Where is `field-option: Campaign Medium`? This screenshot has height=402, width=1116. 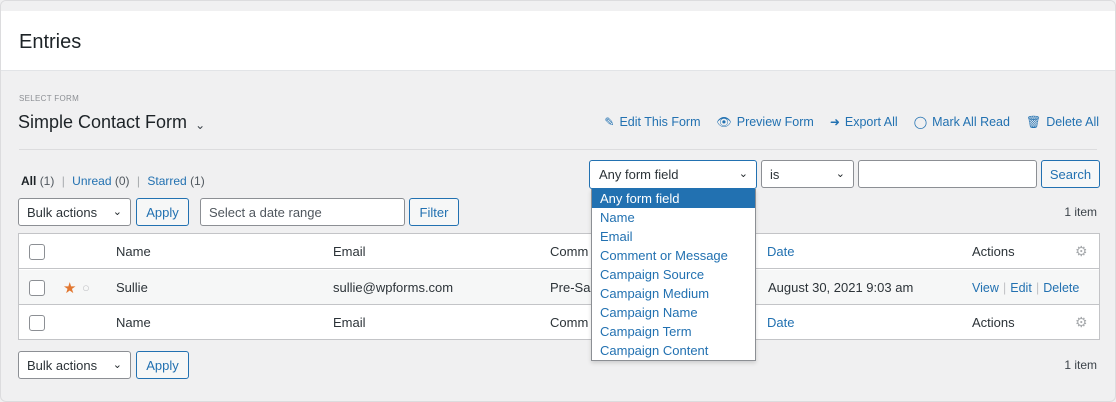
field-option: Campaign Medium is located at coordinates (673, 293).